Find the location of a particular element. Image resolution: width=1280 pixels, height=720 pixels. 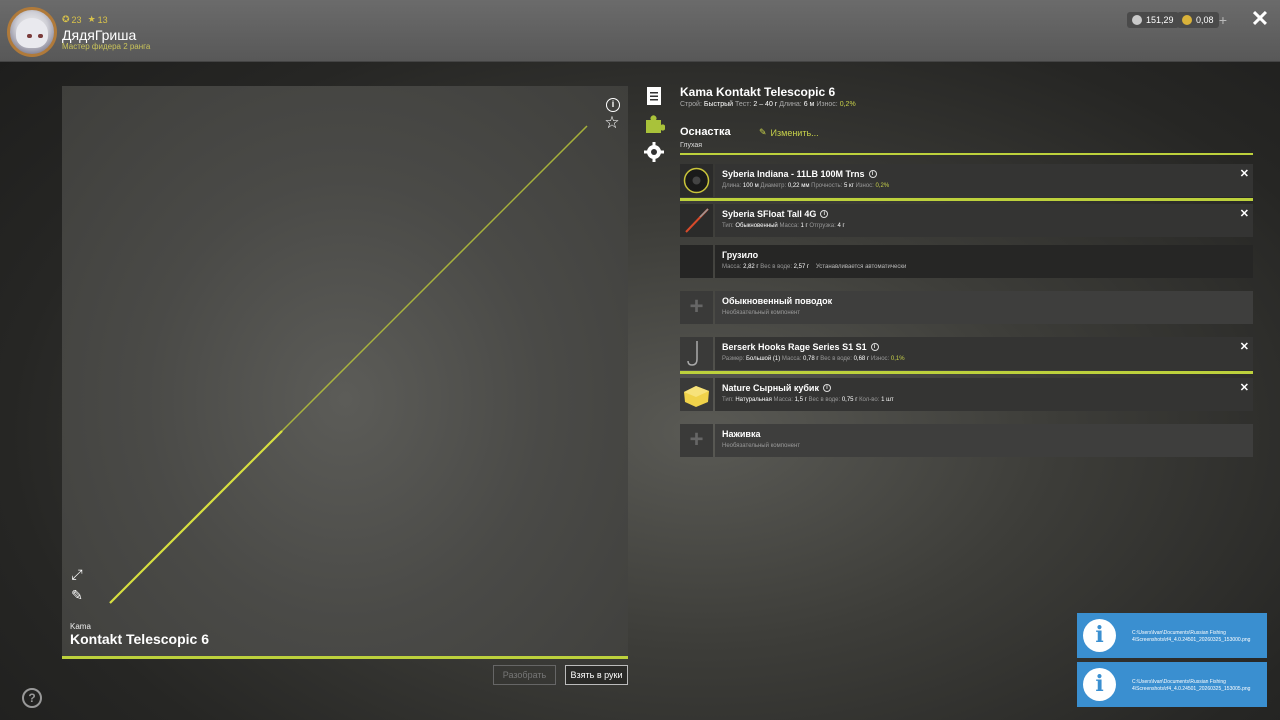

sinker-image is located at coordinates (696, 261).